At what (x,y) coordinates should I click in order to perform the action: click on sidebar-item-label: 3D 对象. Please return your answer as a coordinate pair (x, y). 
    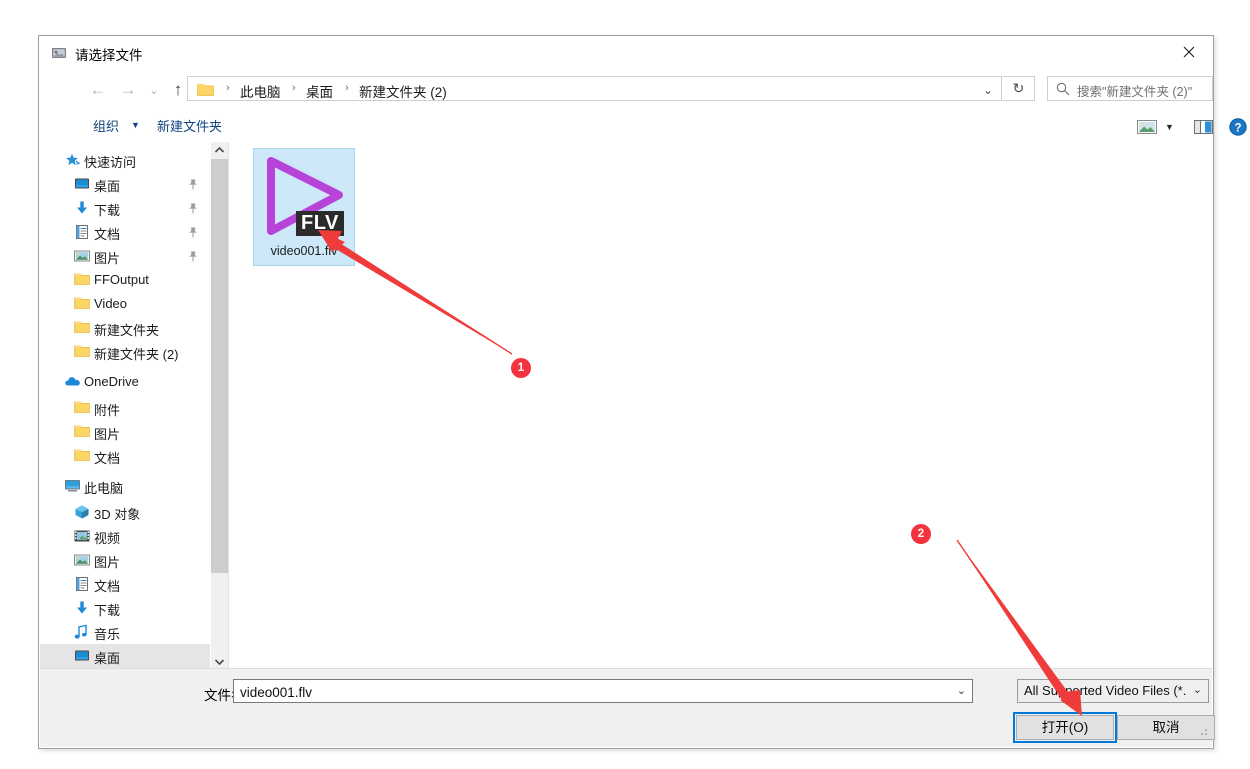
    Looking at the image, I should click on (117, 514).